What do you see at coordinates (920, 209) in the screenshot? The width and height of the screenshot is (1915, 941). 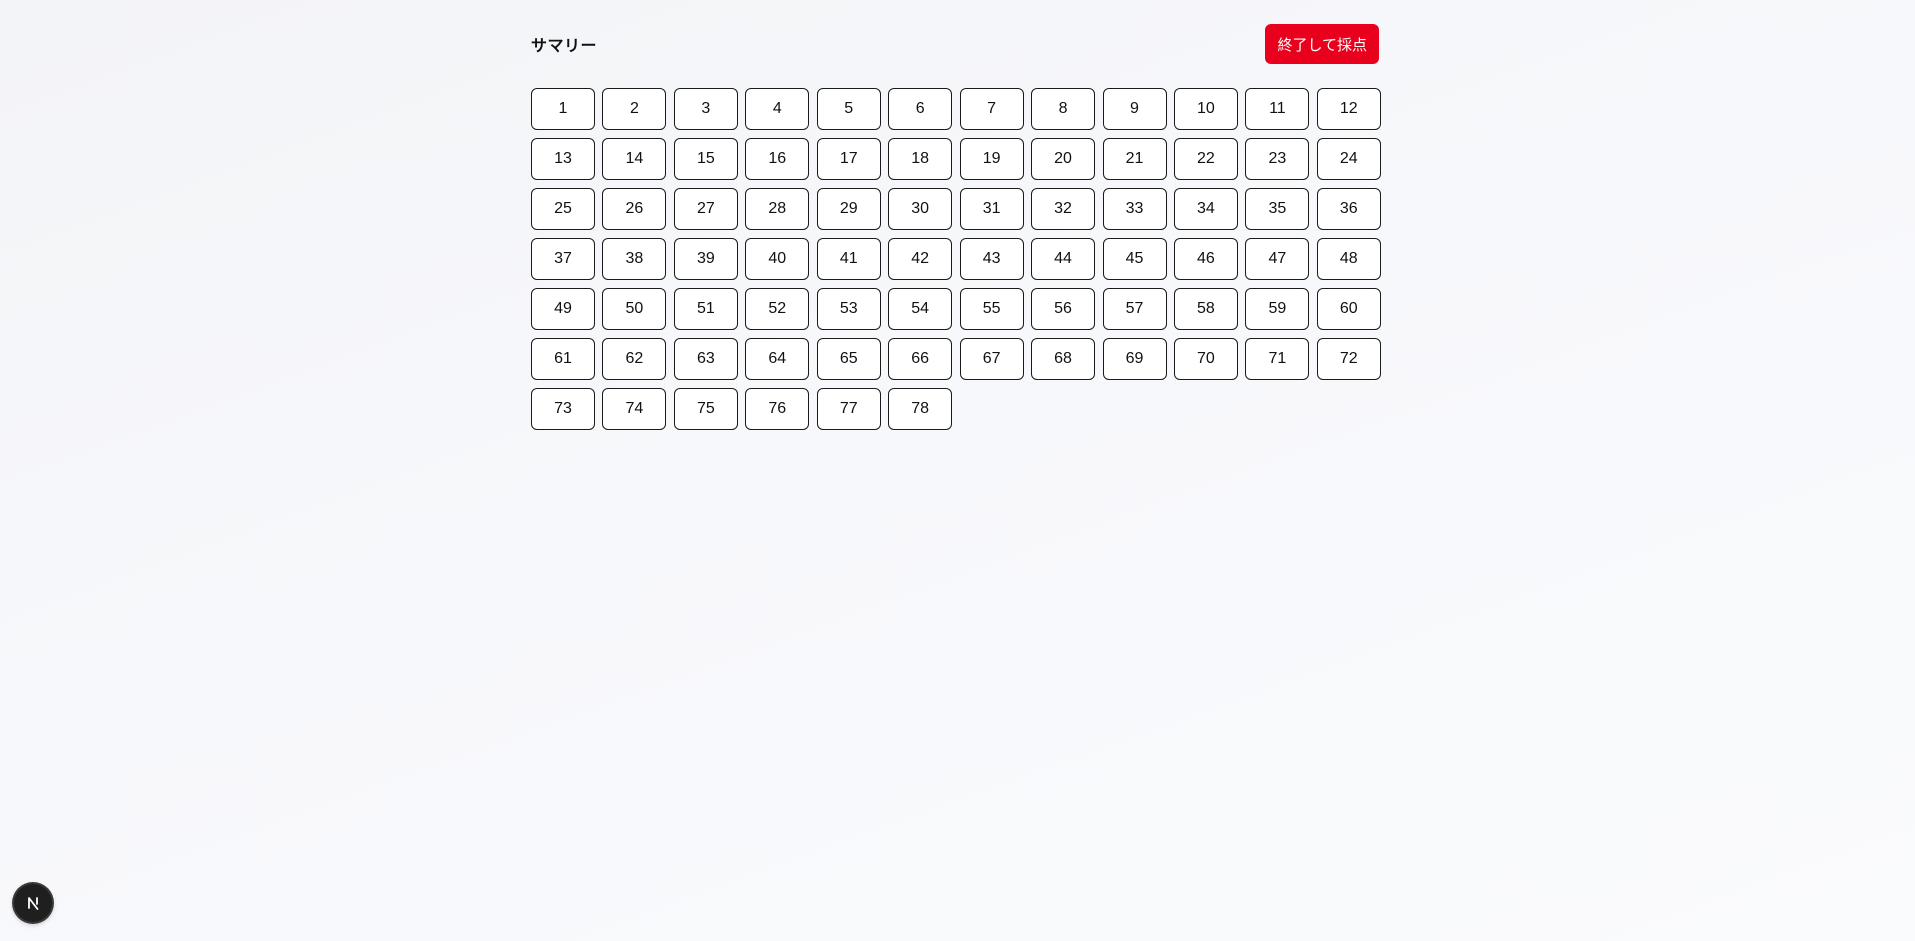 I see `question-button: 30` at bounding box center [920, 209].